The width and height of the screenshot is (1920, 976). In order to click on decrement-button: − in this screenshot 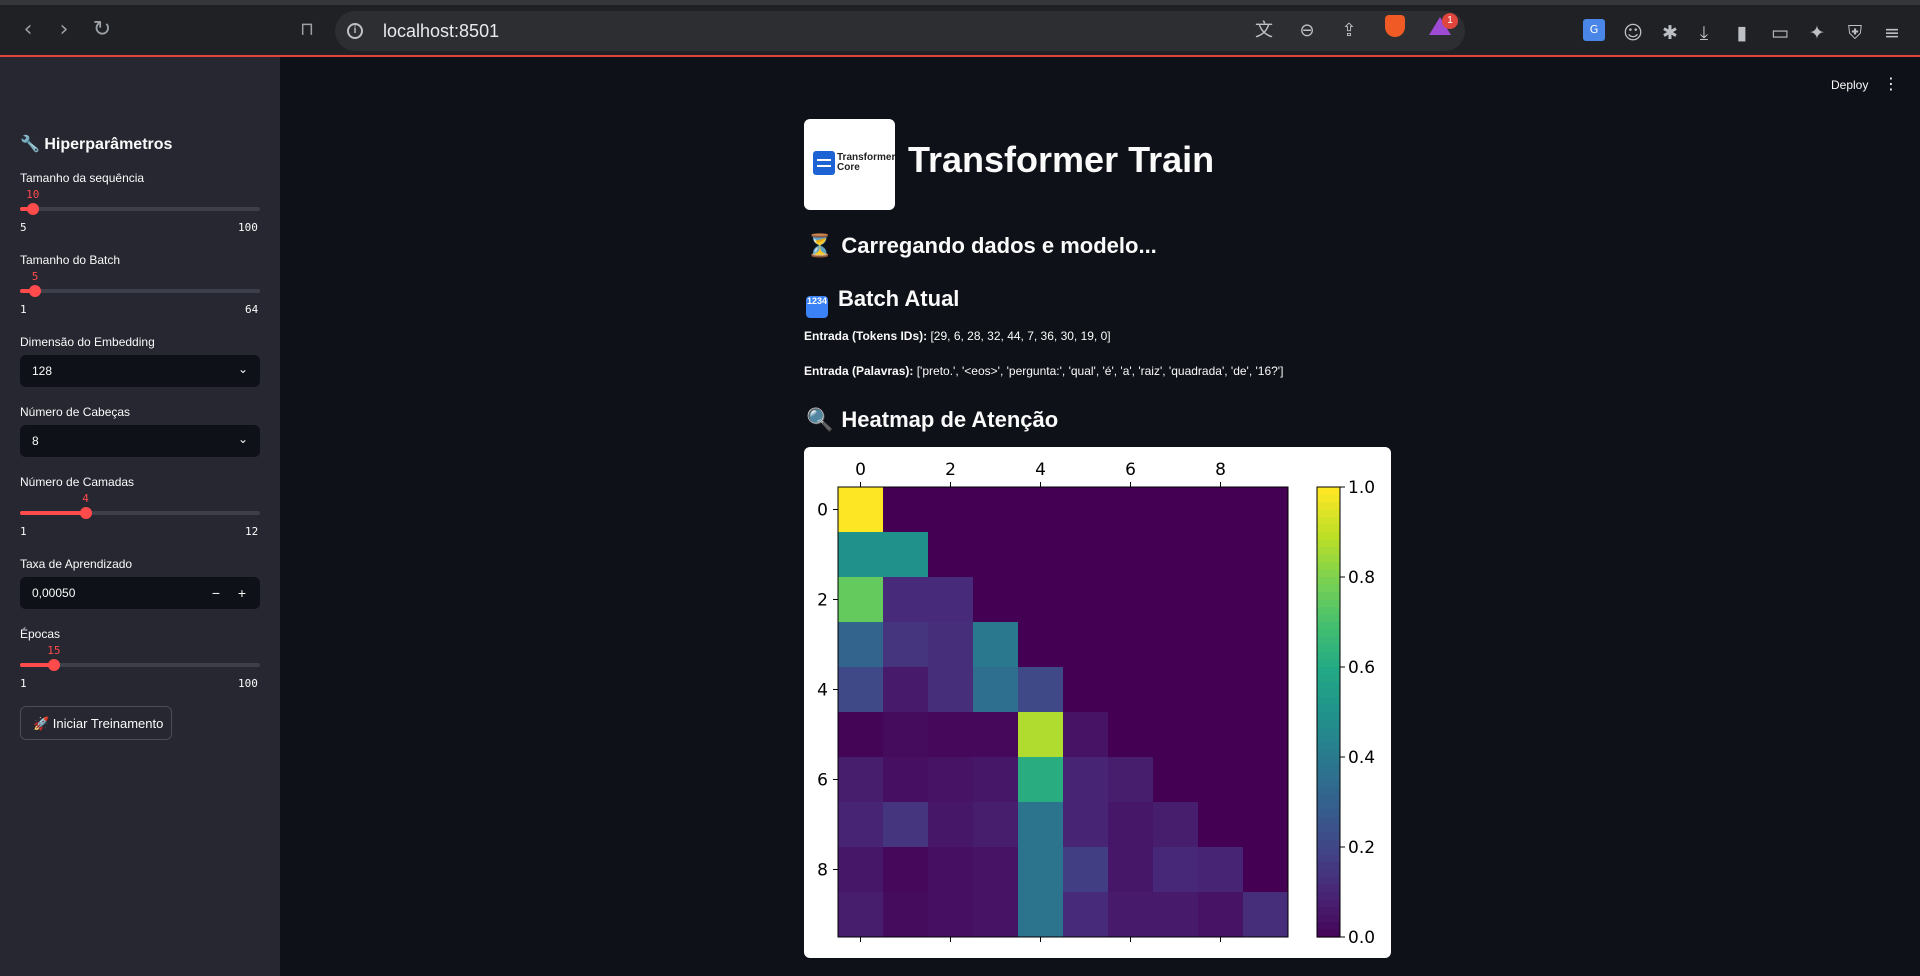, I will do `click(216, 593)`.